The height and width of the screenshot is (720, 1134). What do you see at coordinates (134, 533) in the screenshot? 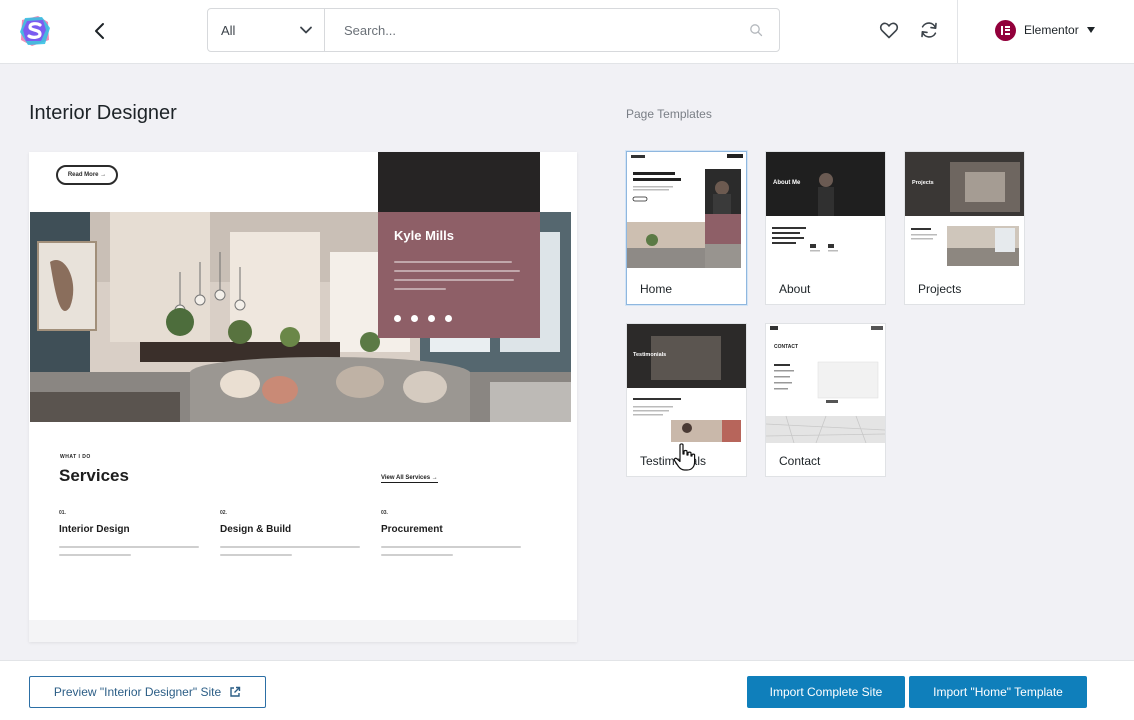
I see `preview-service-item: 01. Interior Design` at bounding box center [134, 533].